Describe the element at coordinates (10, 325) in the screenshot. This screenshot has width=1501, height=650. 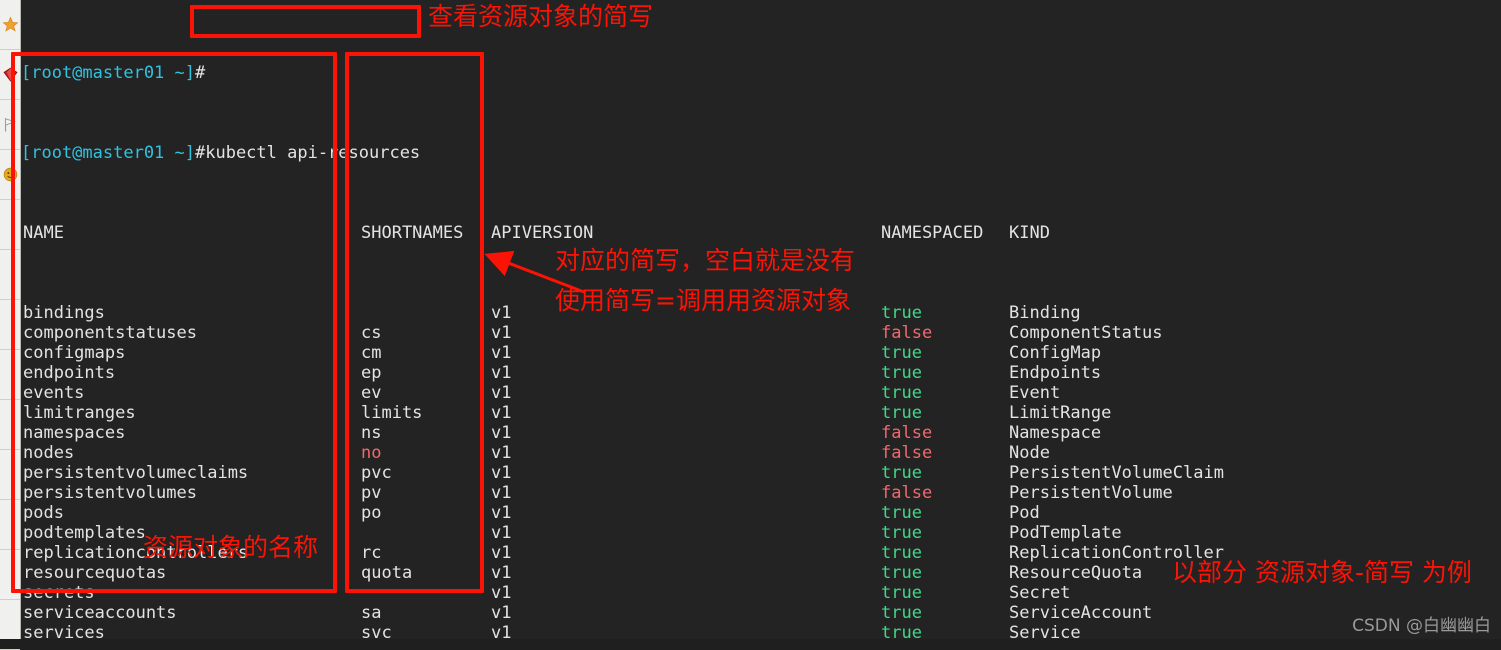
I see `editor-icon-rail` at that location.